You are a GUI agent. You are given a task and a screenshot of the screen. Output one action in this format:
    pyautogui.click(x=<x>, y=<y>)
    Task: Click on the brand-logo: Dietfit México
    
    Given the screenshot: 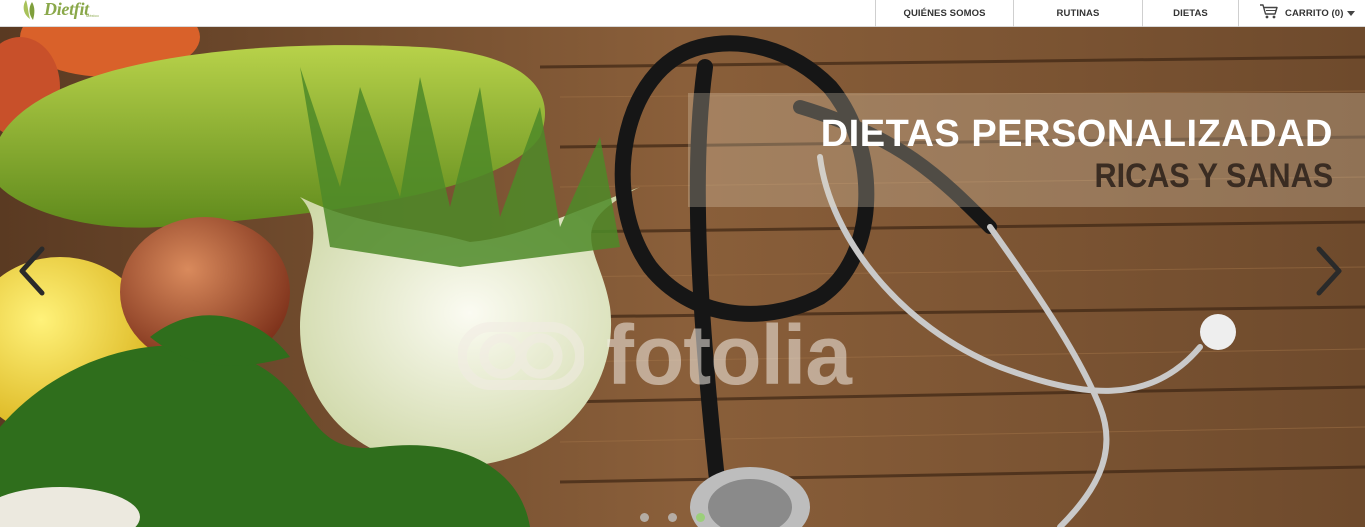 What is the action you would take?
    pyautogui.click(x=59, y=12)
    